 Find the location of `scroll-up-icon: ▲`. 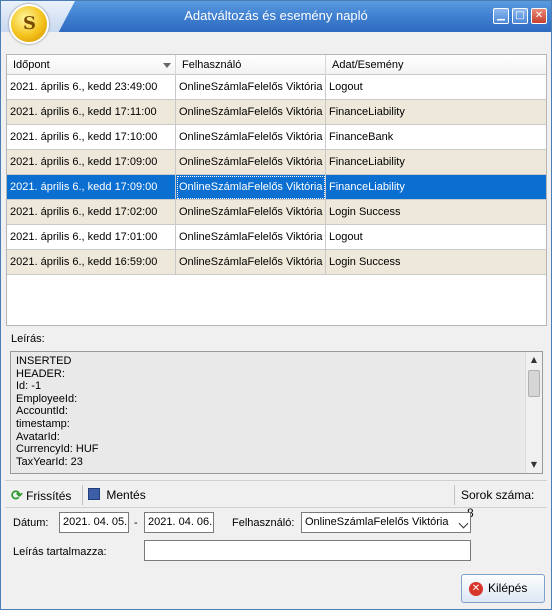

scroll-up-icon: ▲ is located at coordinates (534, 360).